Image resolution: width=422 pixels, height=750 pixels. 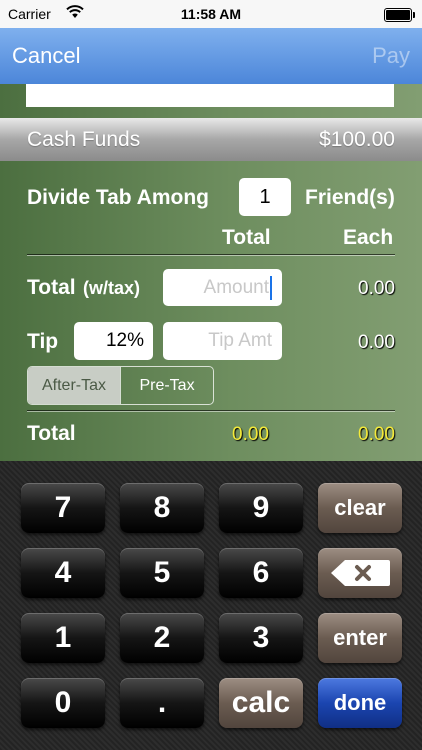 What do you see at coordinates (113, 341) in the screenshot?
I see `tip-percent-field: 12%` at bounding box center [113, 341].